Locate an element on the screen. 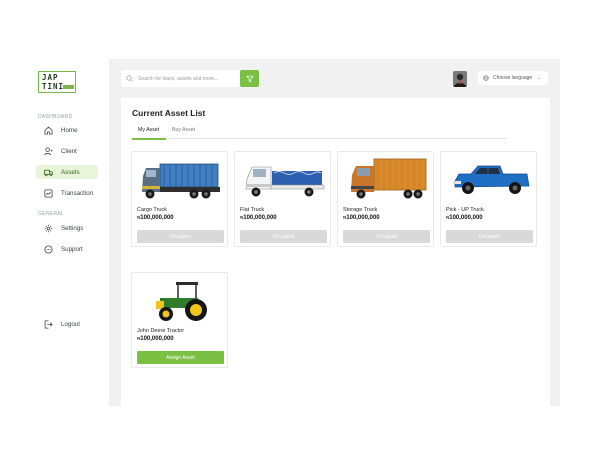 This screenshot has height=457, width=591. asset-name: Storage Truck is located at coordinates (360, 210).